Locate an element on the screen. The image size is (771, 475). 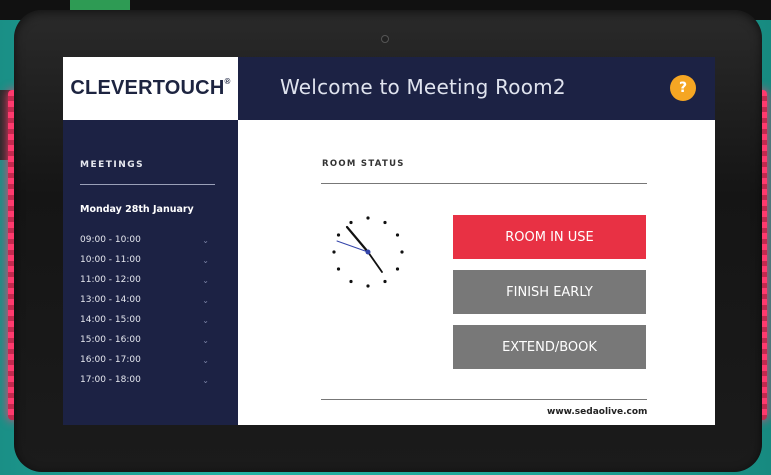
meeting-slot: 17:00 - 18:00 ⌄ is located at coordinates (147, 380).